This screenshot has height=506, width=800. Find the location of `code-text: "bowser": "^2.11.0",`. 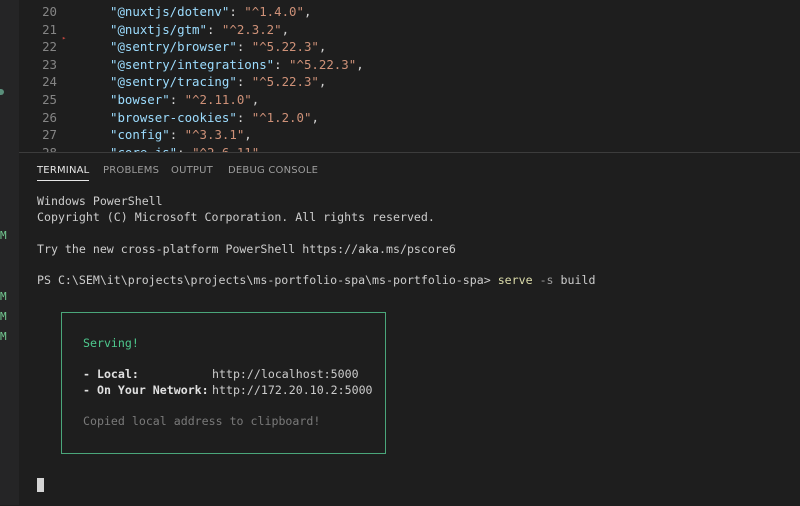

code-text: "bowser": "^2.11.0", is located at coordinates (184, 100).